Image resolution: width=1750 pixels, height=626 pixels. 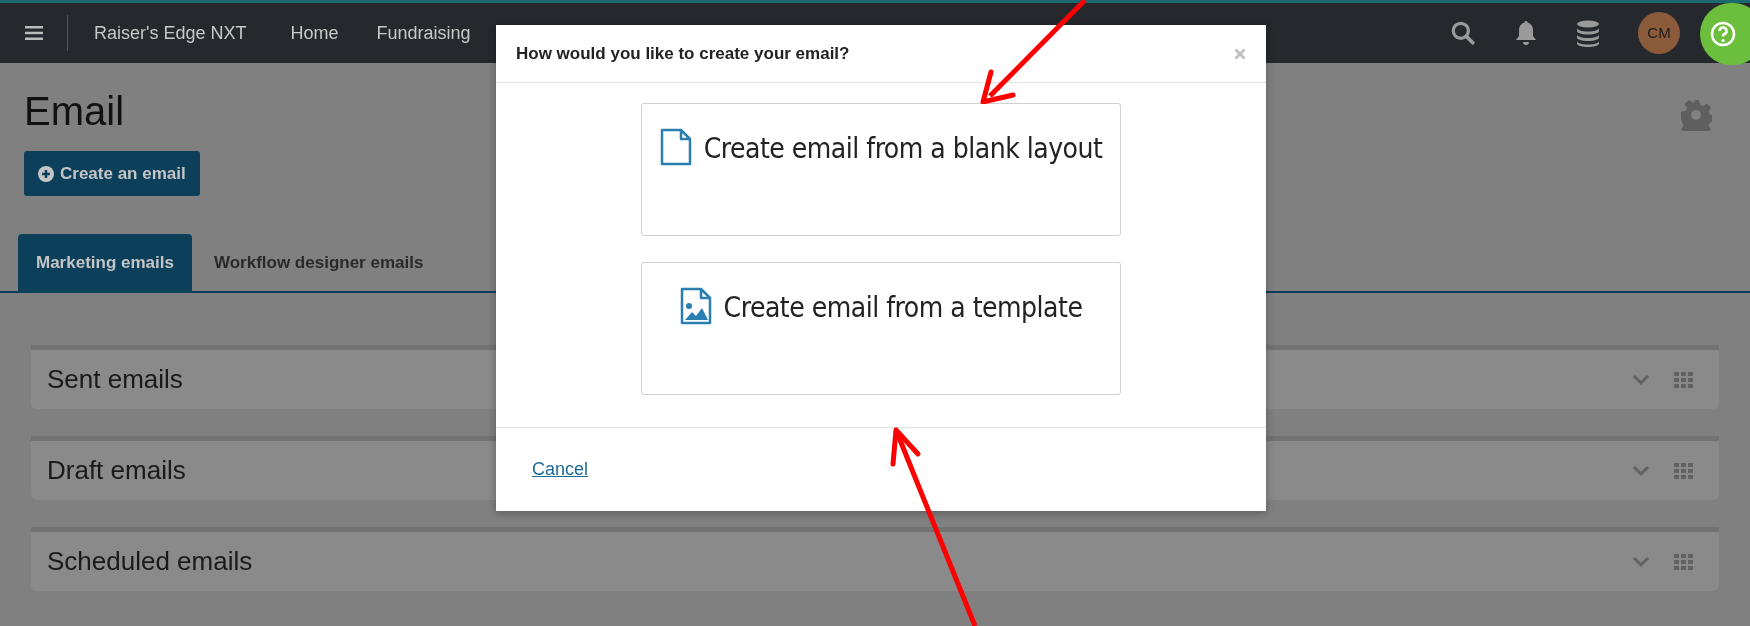 What do you see at coordinates (881, 169) in the screenshot?
I see `option-card: Create email from a blank layout` at bounding box center [881, 169].